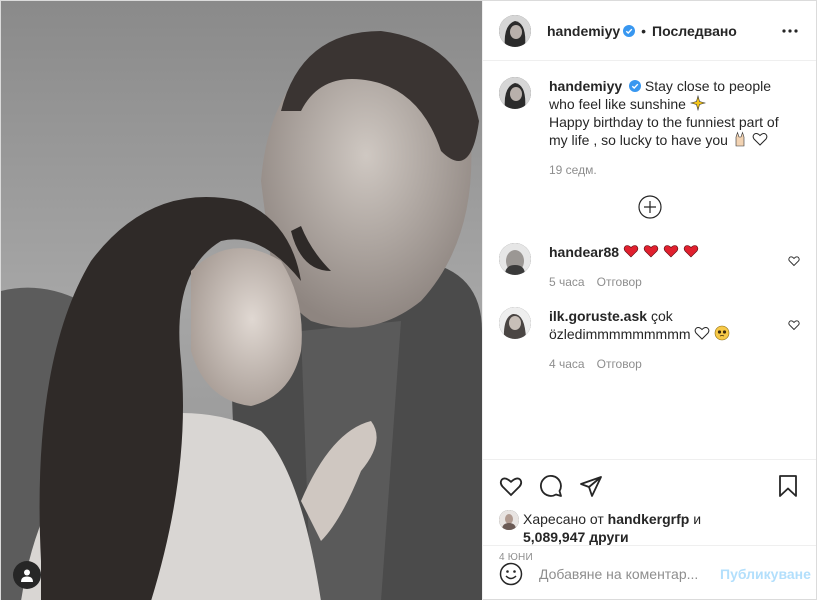 This screenshot has height=600, width=817. What do you see at coordinates (567, 282) in the screenshot?
I see `comment-time: 5 часа` at bounding box center [567, 282].